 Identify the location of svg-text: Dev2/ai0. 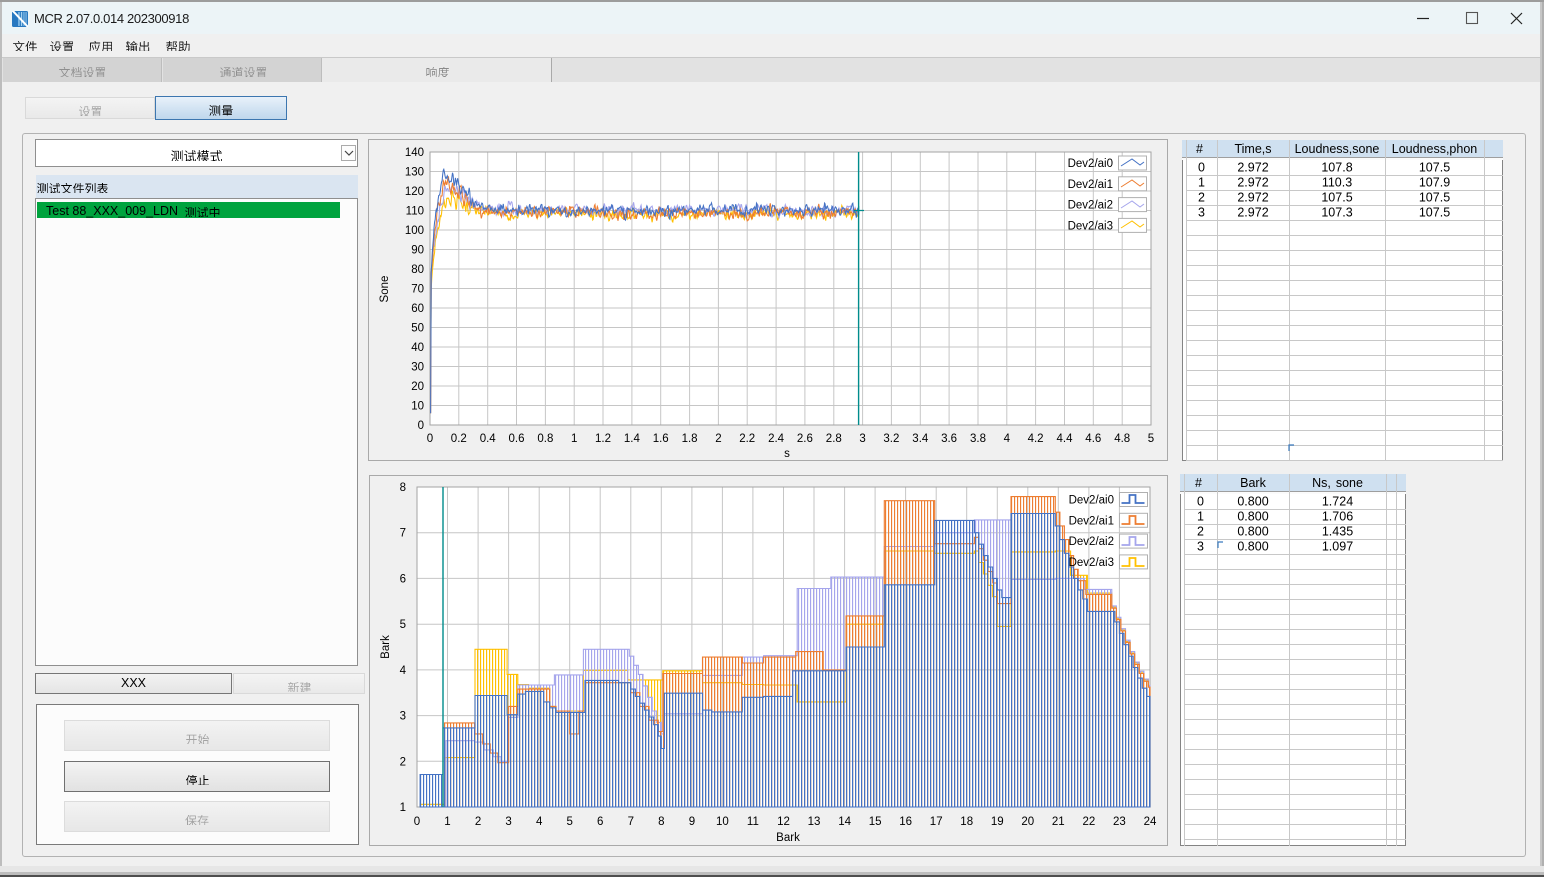
(1091, 501).